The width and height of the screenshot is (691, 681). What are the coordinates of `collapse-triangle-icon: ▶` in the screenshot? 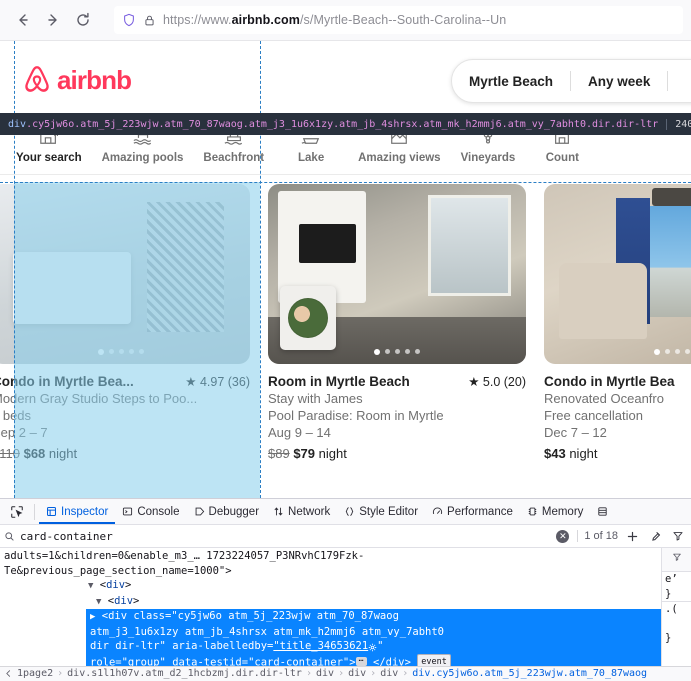 It's located at (92, 617).